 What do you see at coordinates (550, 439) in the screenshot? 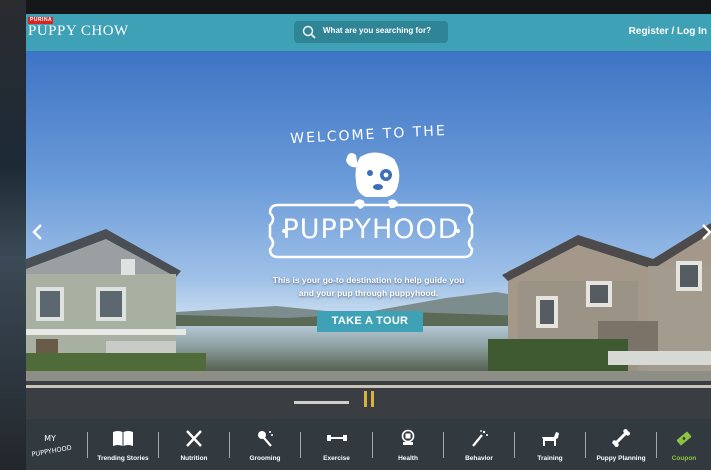
I see `dog-icon` at bounding box center [550, 439].